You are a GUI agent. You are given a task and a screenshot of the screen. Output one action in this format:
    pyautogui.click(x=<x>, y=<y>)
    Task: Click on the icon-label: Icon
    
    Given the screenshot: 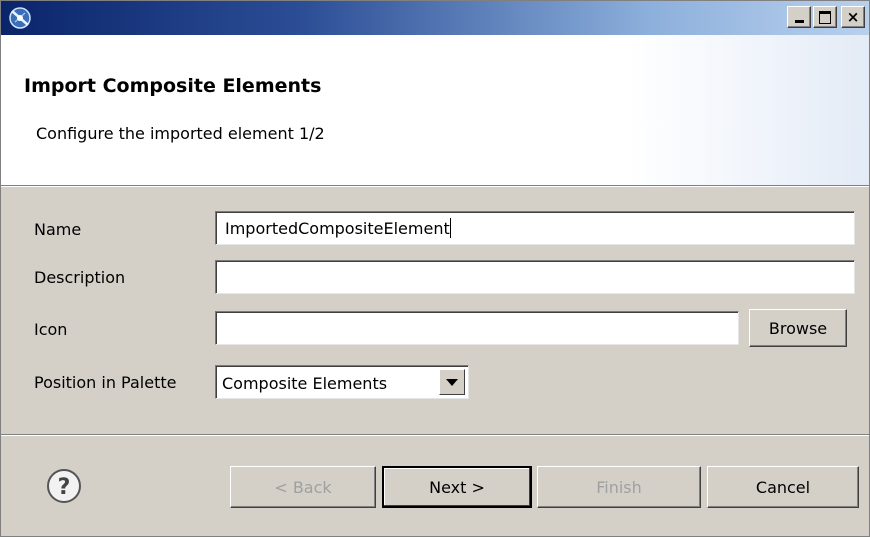 What is the action you would take?
    pyautogui.click(x=51, y=329)
    